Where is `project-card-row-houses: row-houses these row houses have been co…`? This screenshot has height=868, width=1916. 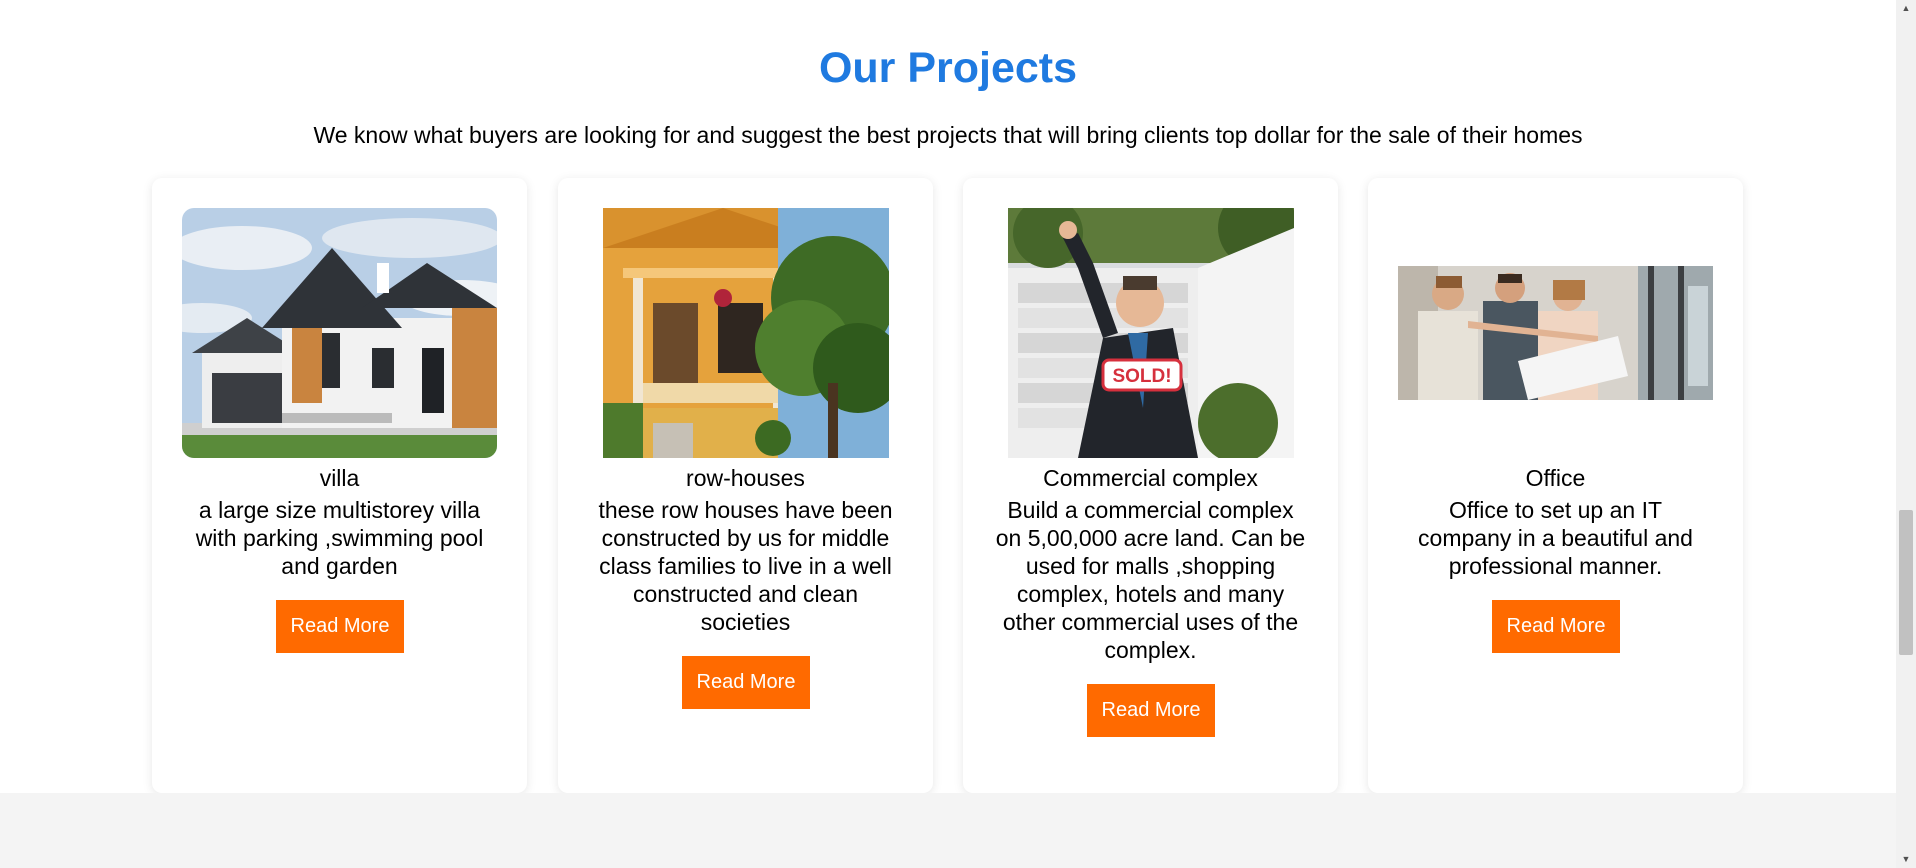
project-card-row-houses: row-houses these row houses have been co… is located at coordinates (745, 485).